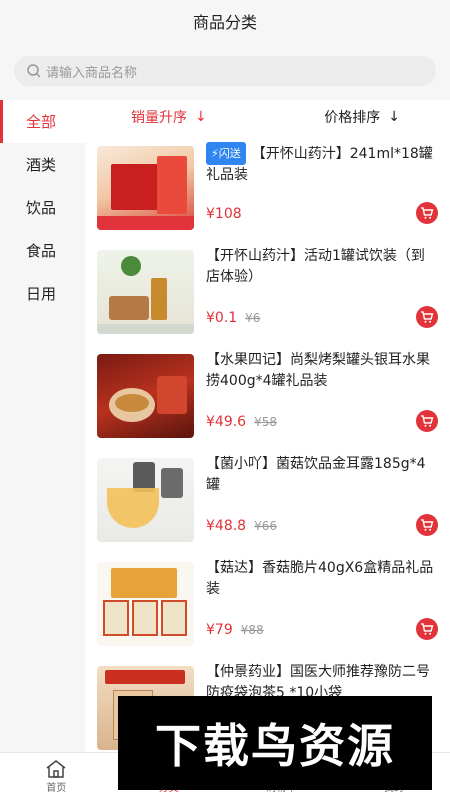 The height and width of the screenshot is (800, 450). I want to click on product-info: 【菌小吖】菌菇饮品金耳露185g*4罐 ¥48.8 ¥66, so click(316, 499).